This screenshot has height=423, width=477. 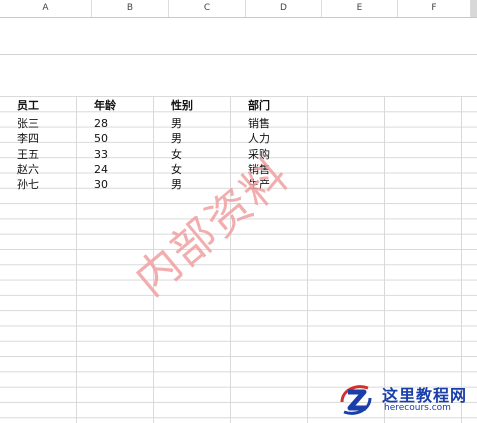 I want to click on scrollbar-corner, so click(x=474, y=8).